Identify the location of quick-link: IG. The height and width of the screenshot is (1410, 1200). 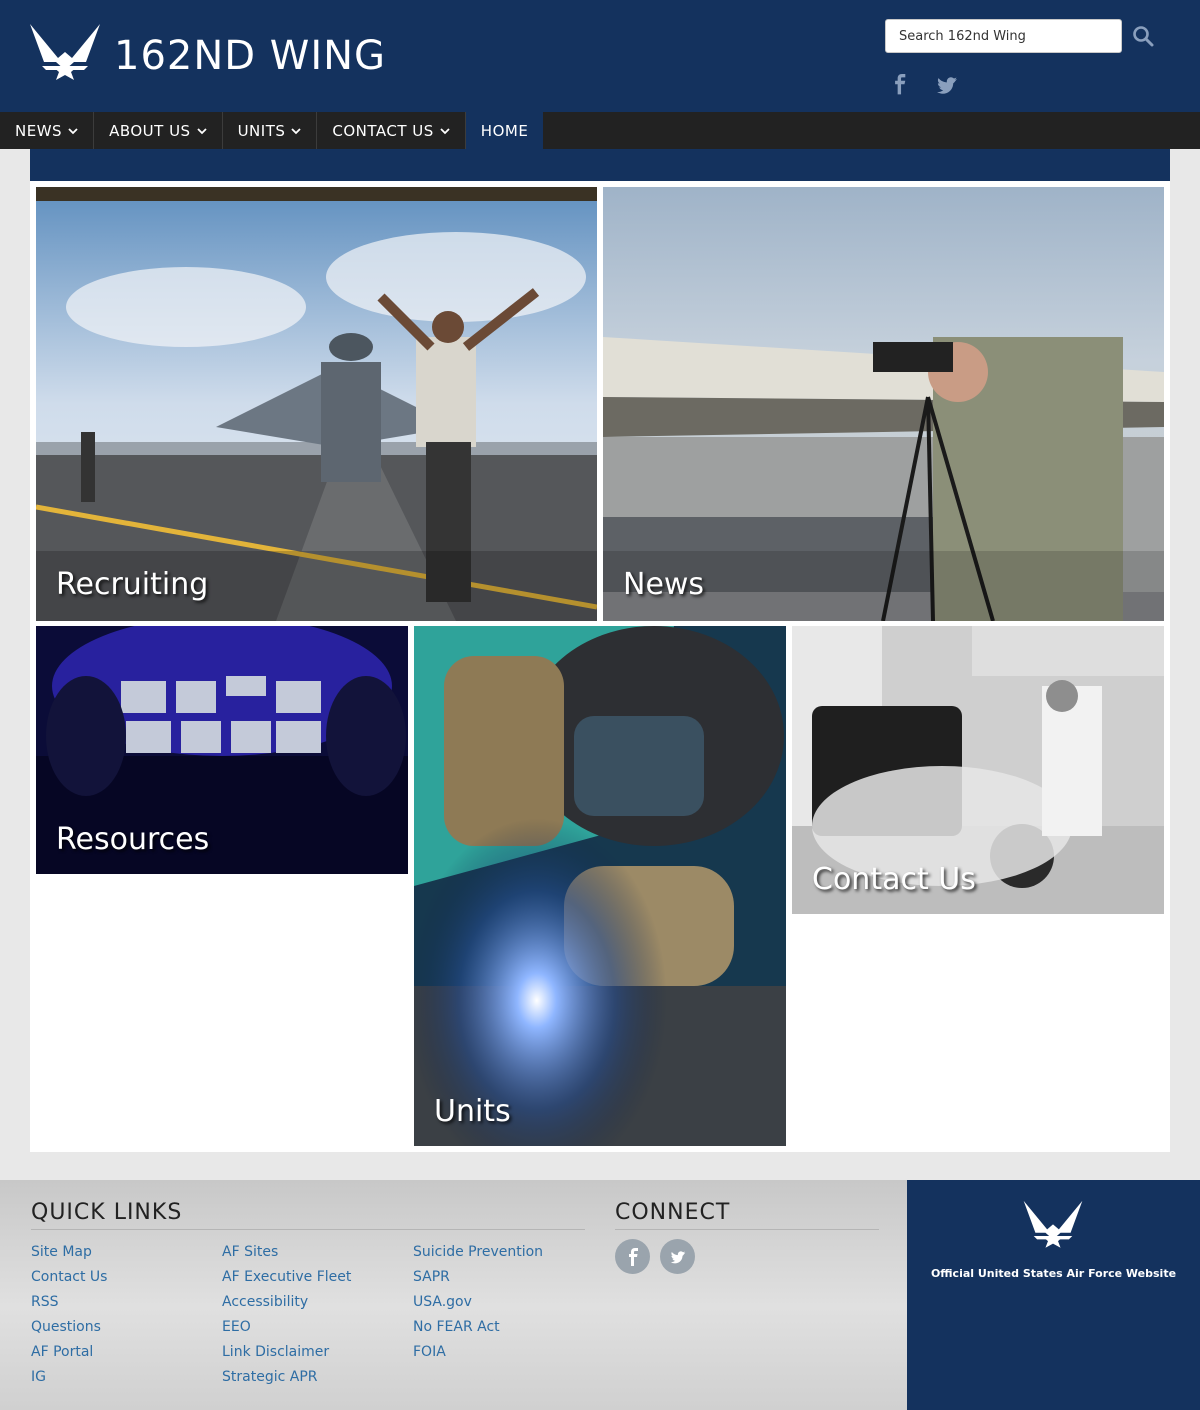
(69, 1377).